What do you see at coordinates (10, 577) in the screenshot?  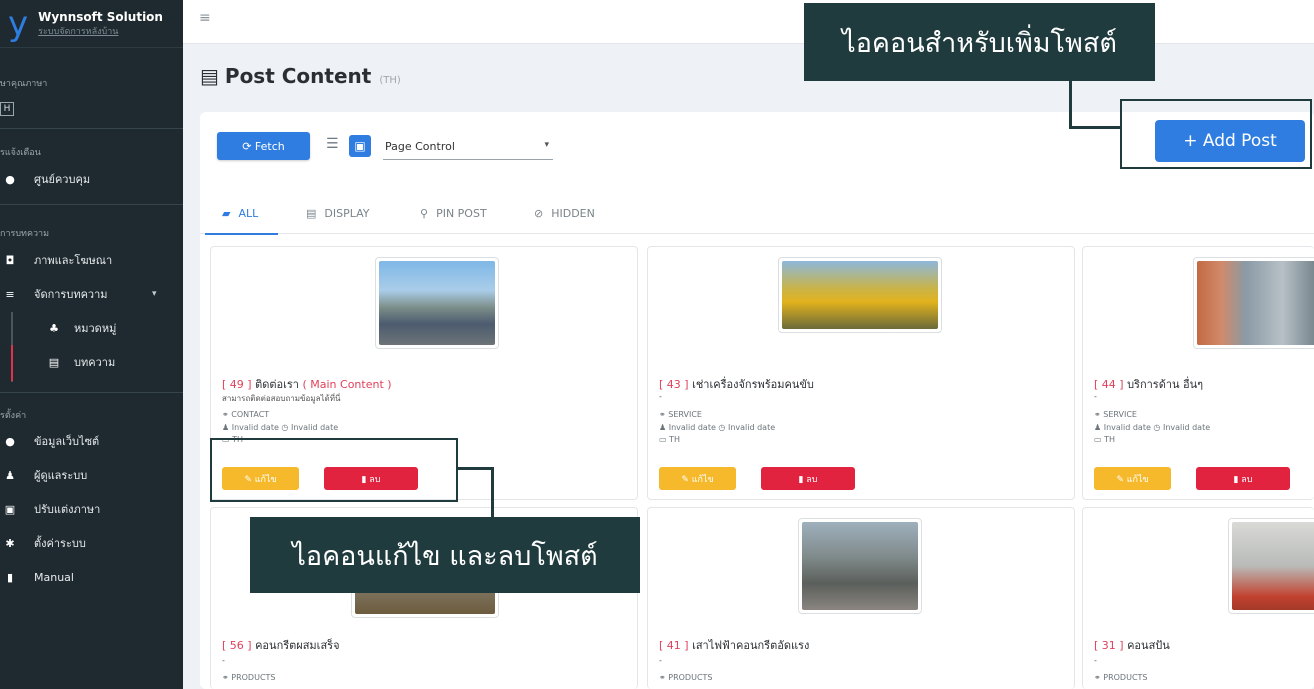 I see `book-icon: ▮` at bounding box center [10, 577].